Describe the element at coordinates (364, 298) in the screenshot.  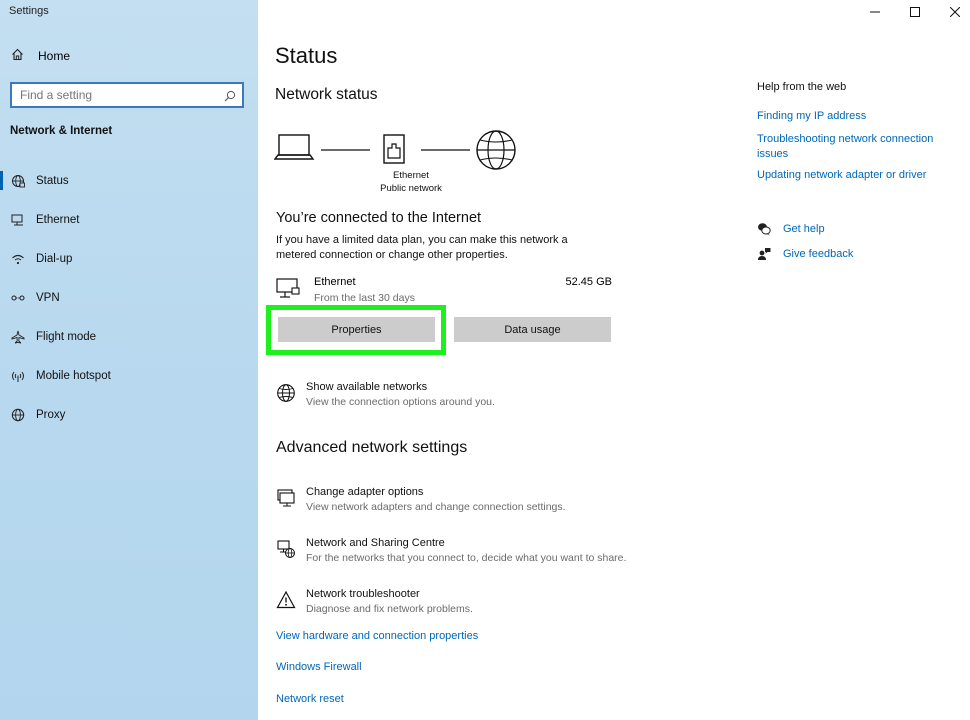
I see `usage-period: From the last 30 days` at that location.